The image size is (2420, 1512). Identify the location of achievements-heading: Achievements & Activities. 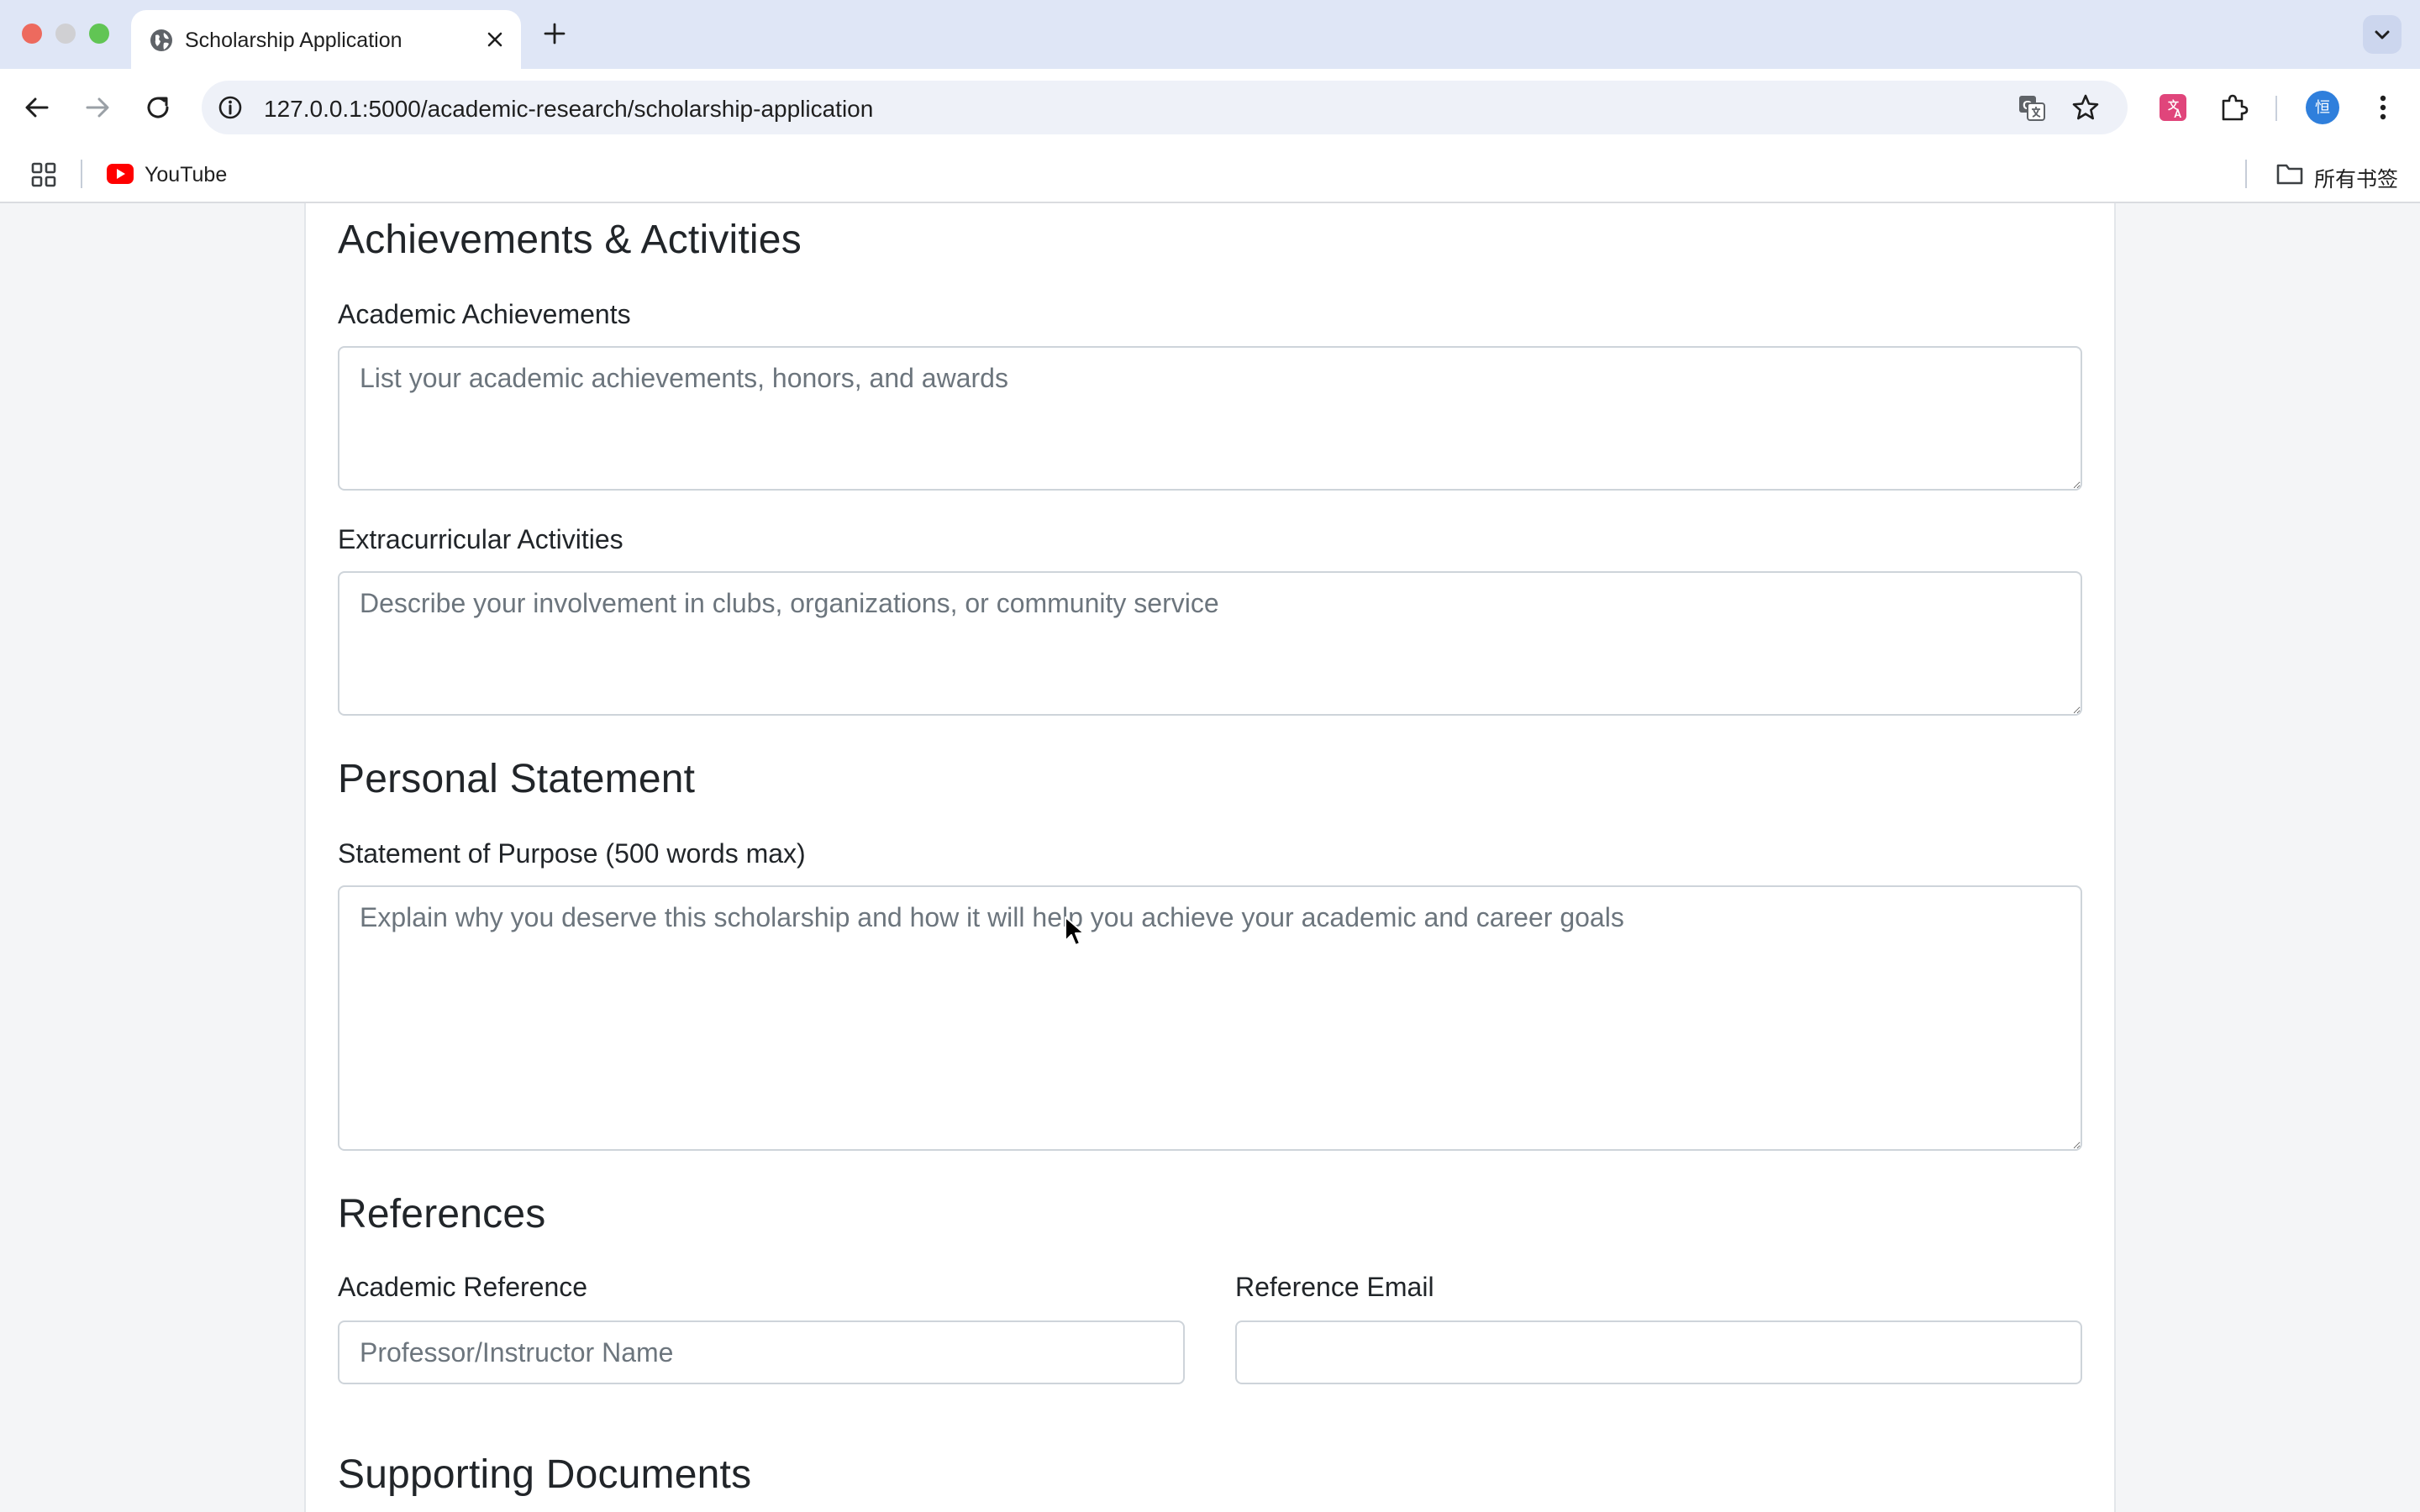
(570, 240).